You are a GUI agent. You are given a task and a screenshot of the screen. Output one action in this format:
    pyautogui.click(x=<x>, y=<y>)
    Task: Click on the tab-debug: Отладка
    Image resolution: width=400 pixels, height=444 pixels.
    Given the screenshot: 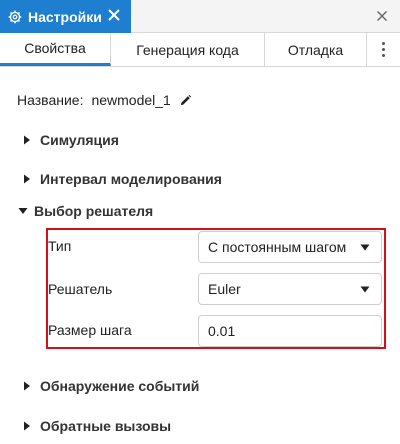 What is the action you would take?
    pyautogui.click(x=316, y=49)
    